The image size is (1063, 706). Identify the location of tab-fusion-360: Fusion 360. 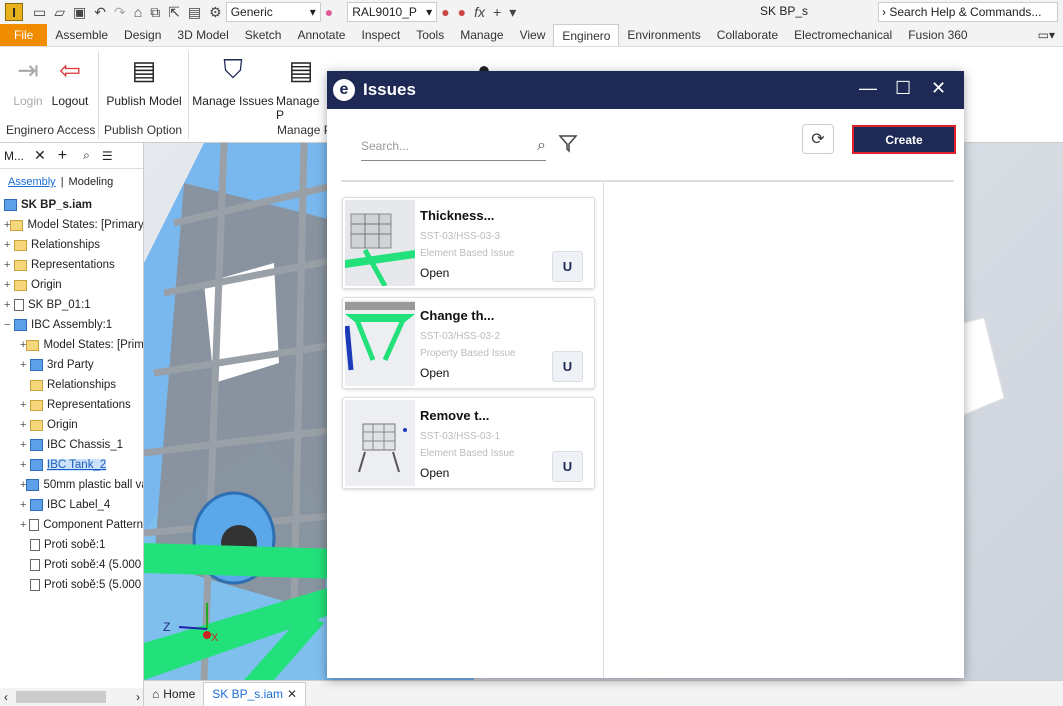
(937, 35).